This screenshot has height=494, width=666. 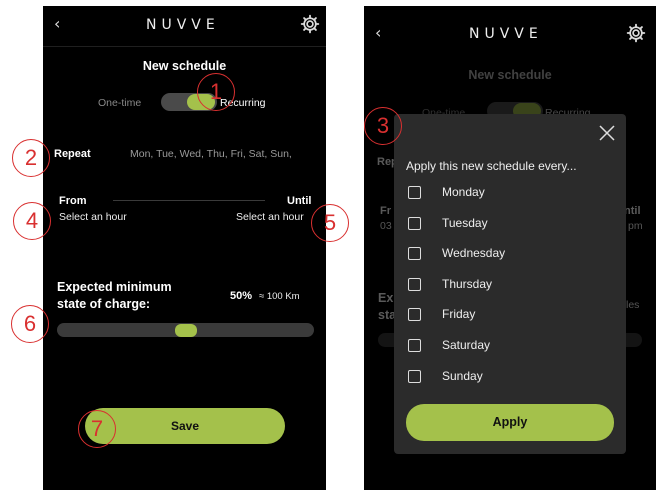 I want to click on day-label: Wednesday, so click(x=474, y=253).